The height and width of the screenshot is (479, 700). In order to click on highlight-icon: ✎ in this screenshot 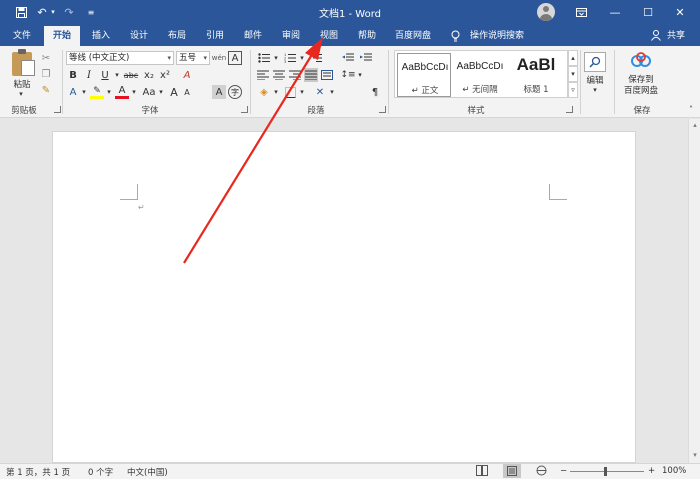, I will do `click(97, 92)`.